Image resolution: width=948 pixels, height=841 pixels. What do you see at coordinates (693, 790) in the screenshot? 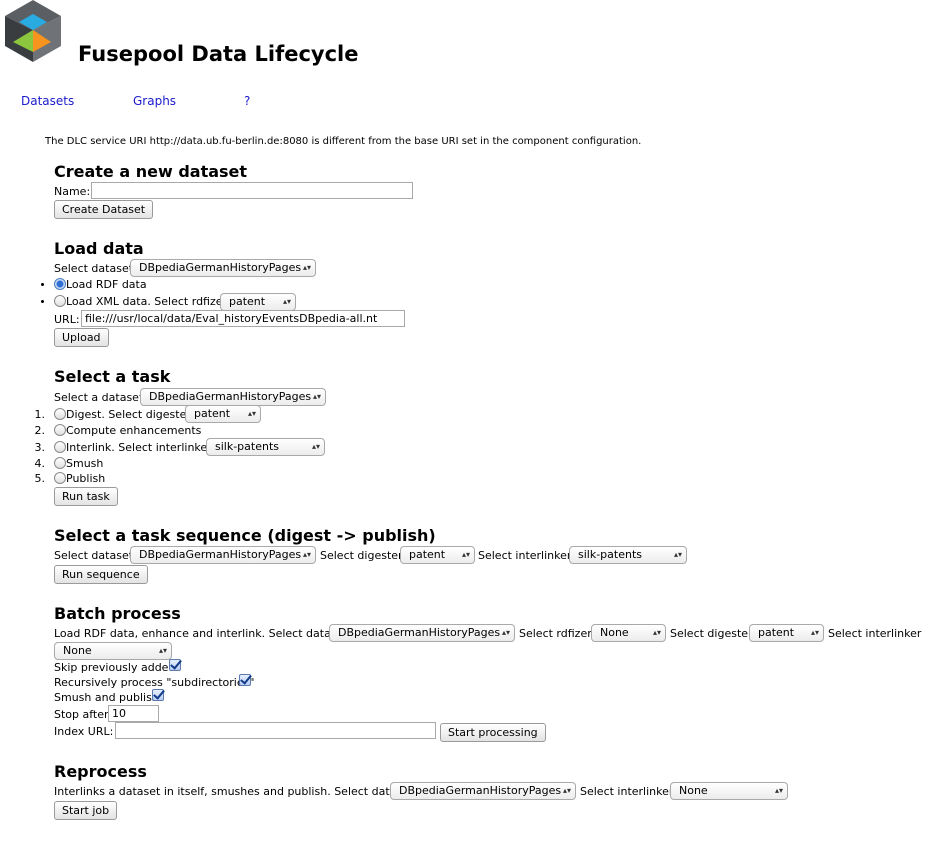
I see `reprocess-interlinker-value: None` at bounding box center [693, 790].